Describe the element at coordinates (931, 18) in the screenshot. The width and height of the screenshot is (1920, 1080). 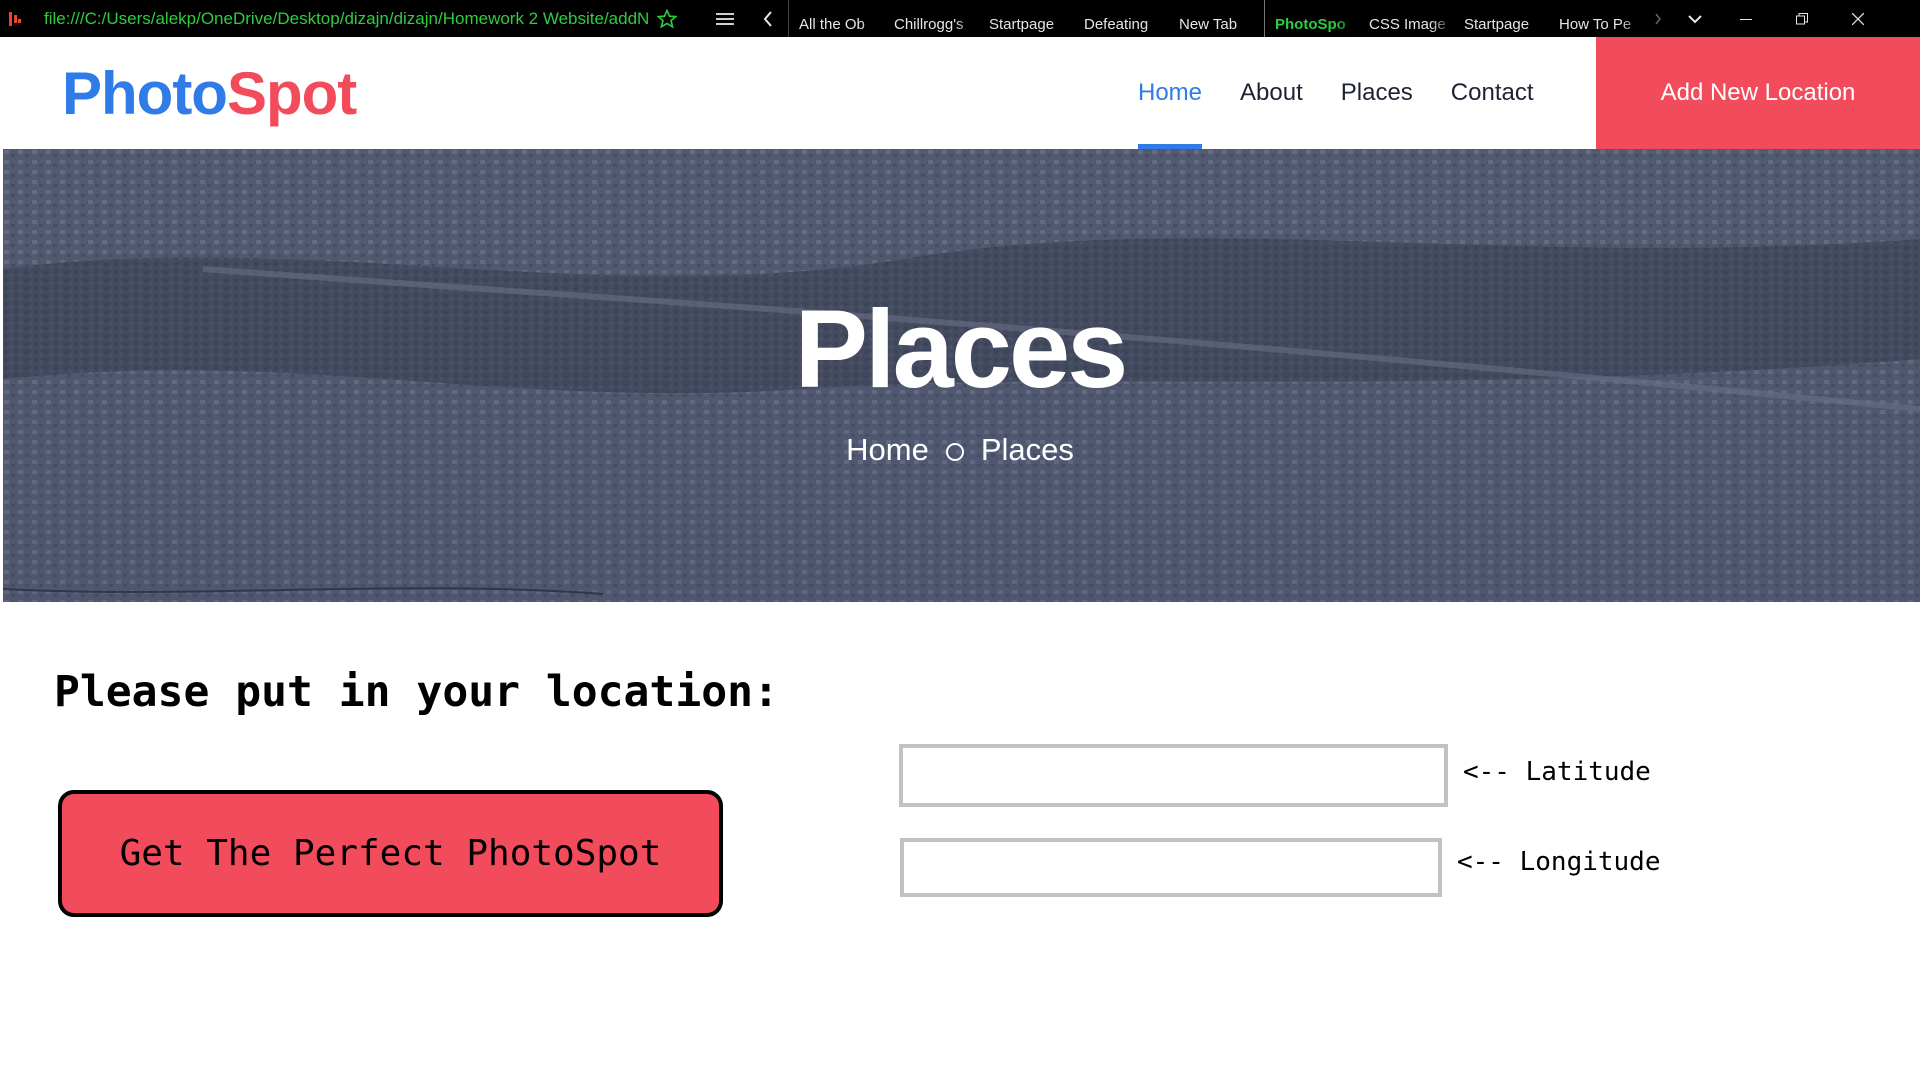
I see `browser-tab: Chillrogg's` at that location.